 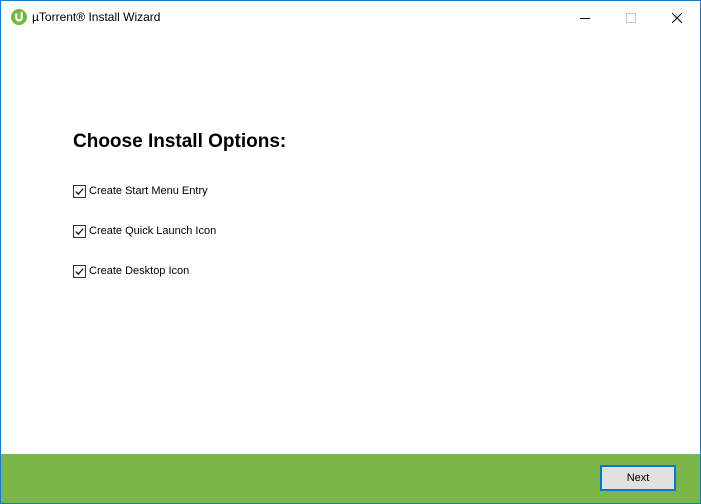 I want to click on maximize-button, so click(x=631, y=17).